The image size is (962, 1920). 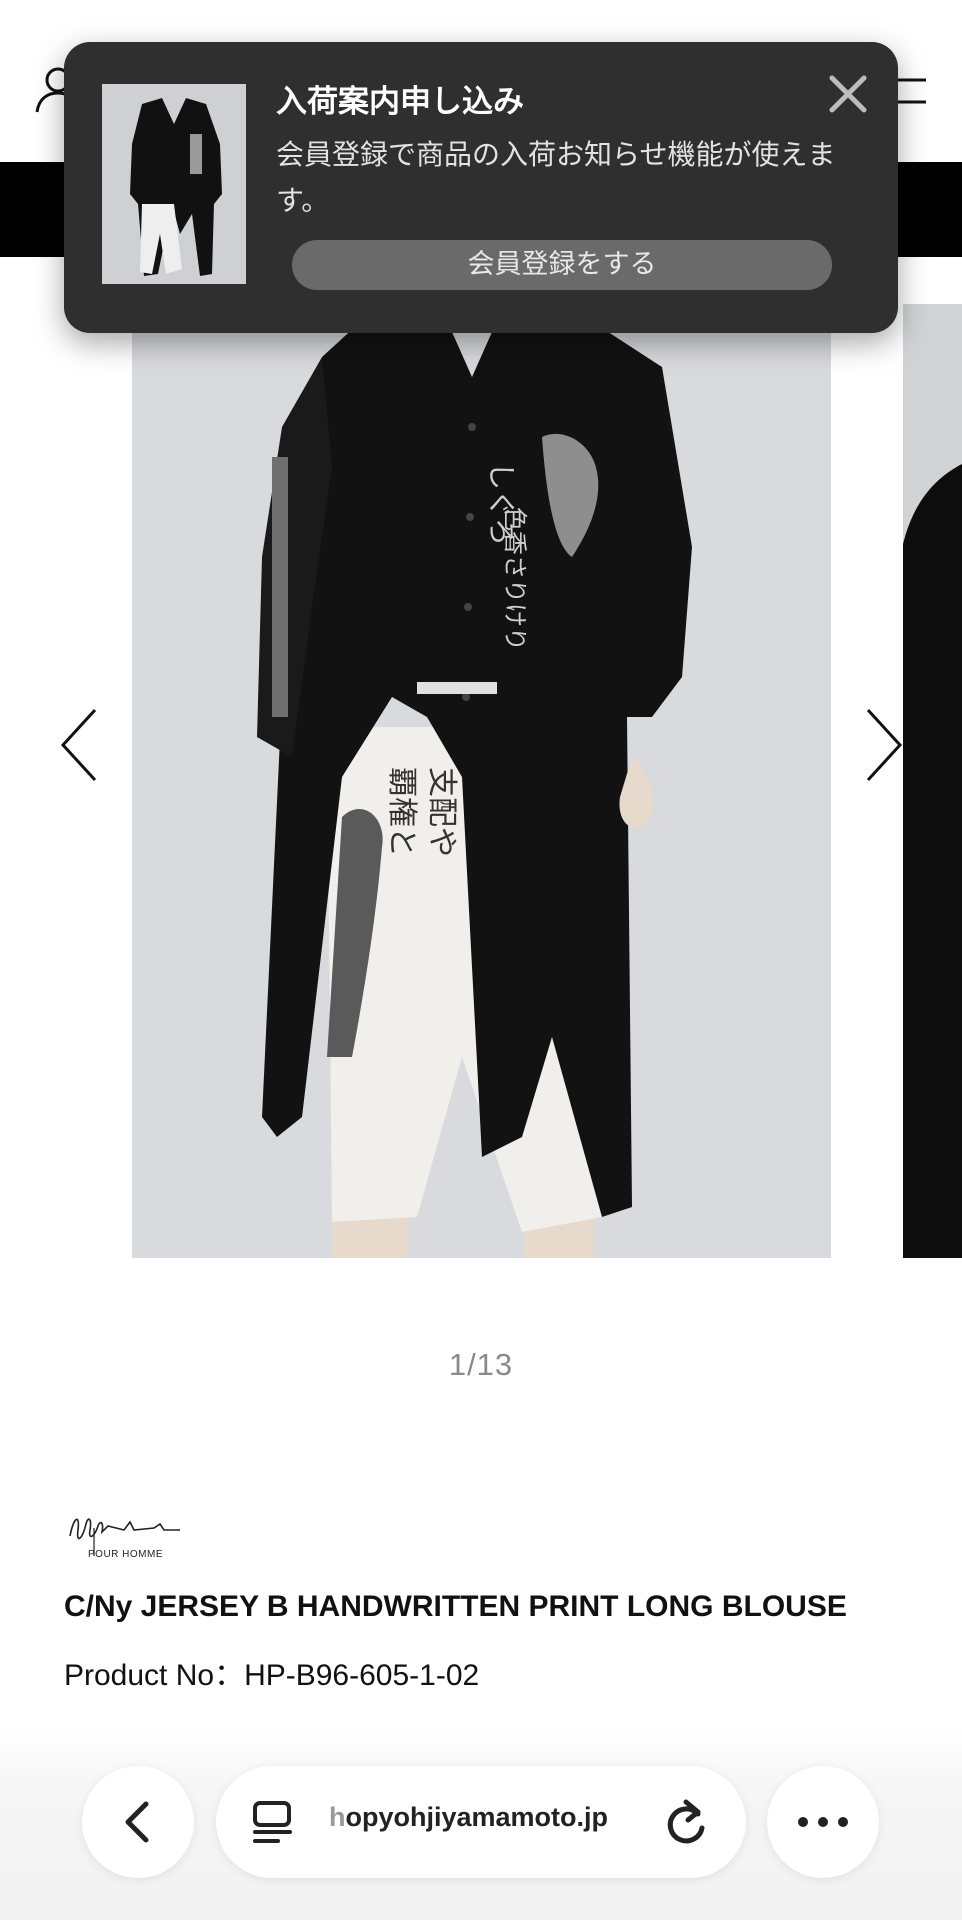 I want to click on next-product-image, so click(x=932, y=781).